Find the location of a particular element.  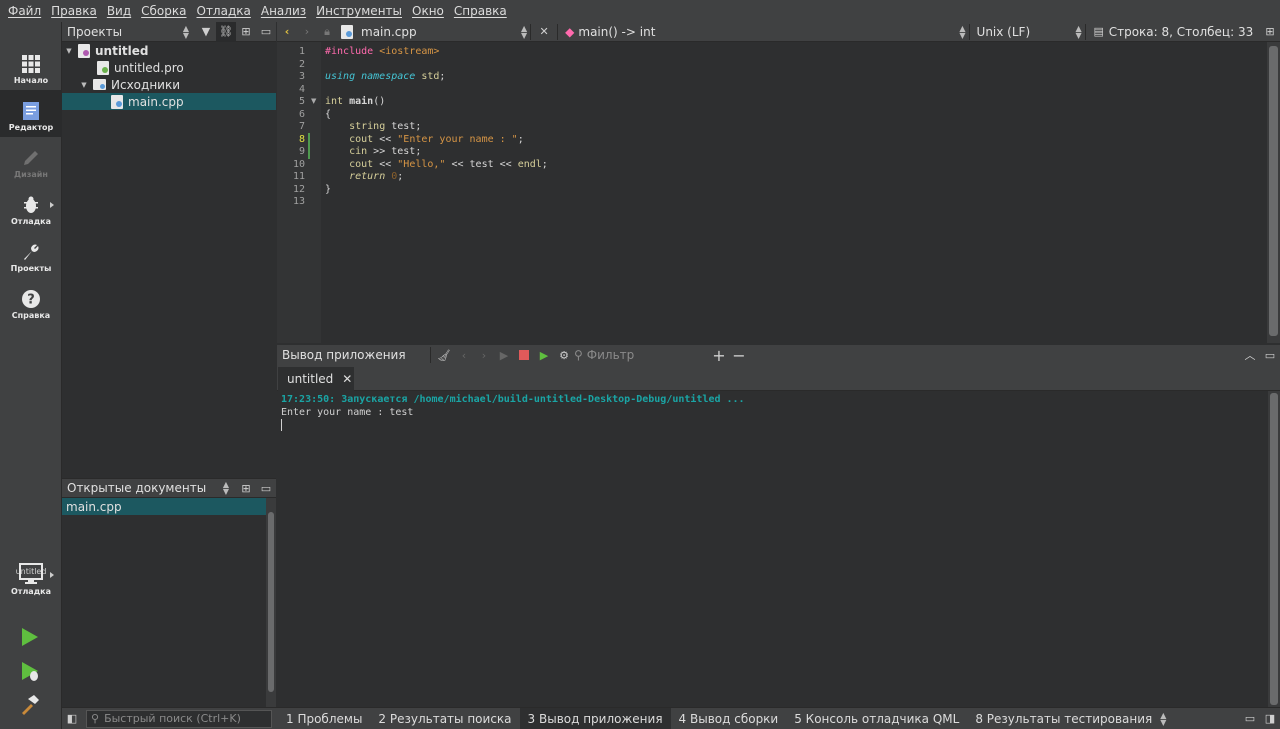

cursor-position: Строка: 8, Столбец: 33 is located at coordinates (1181, 32).